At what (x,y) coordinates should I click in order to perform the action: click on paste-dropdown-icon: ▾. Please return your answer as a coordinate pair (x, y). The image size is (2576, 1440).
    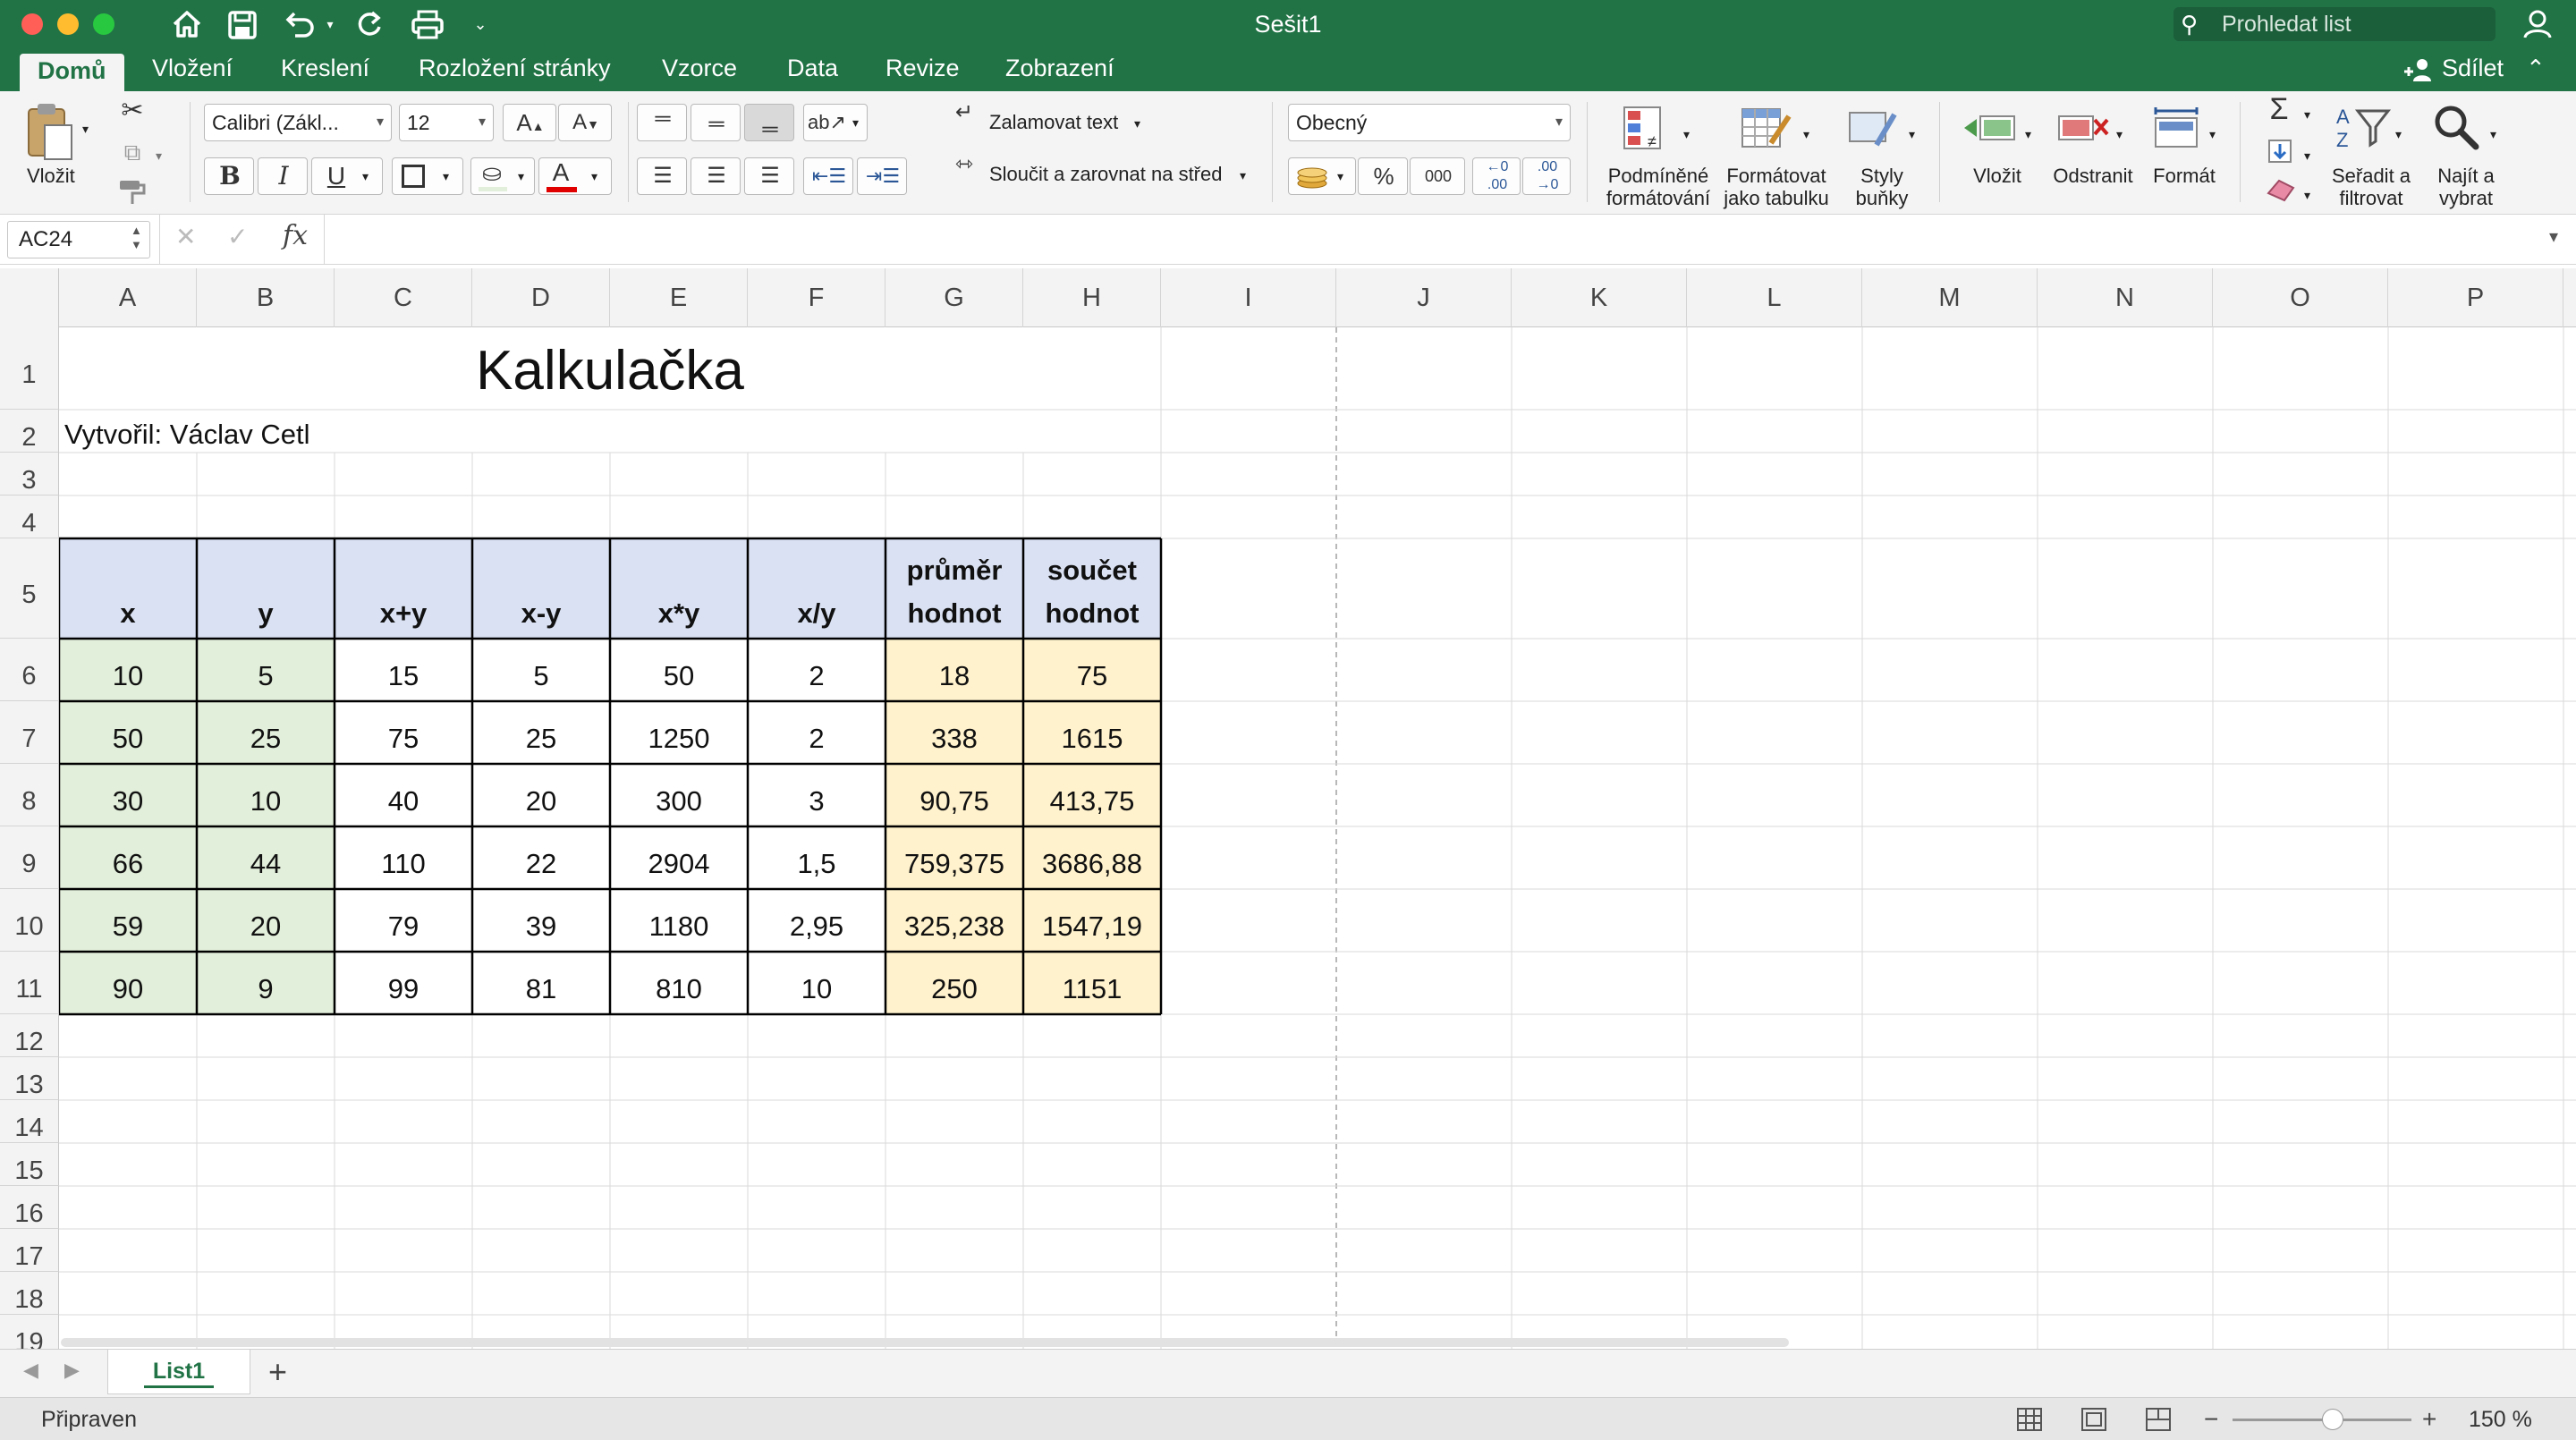
    Looking at the image, I should click on (85, 129).